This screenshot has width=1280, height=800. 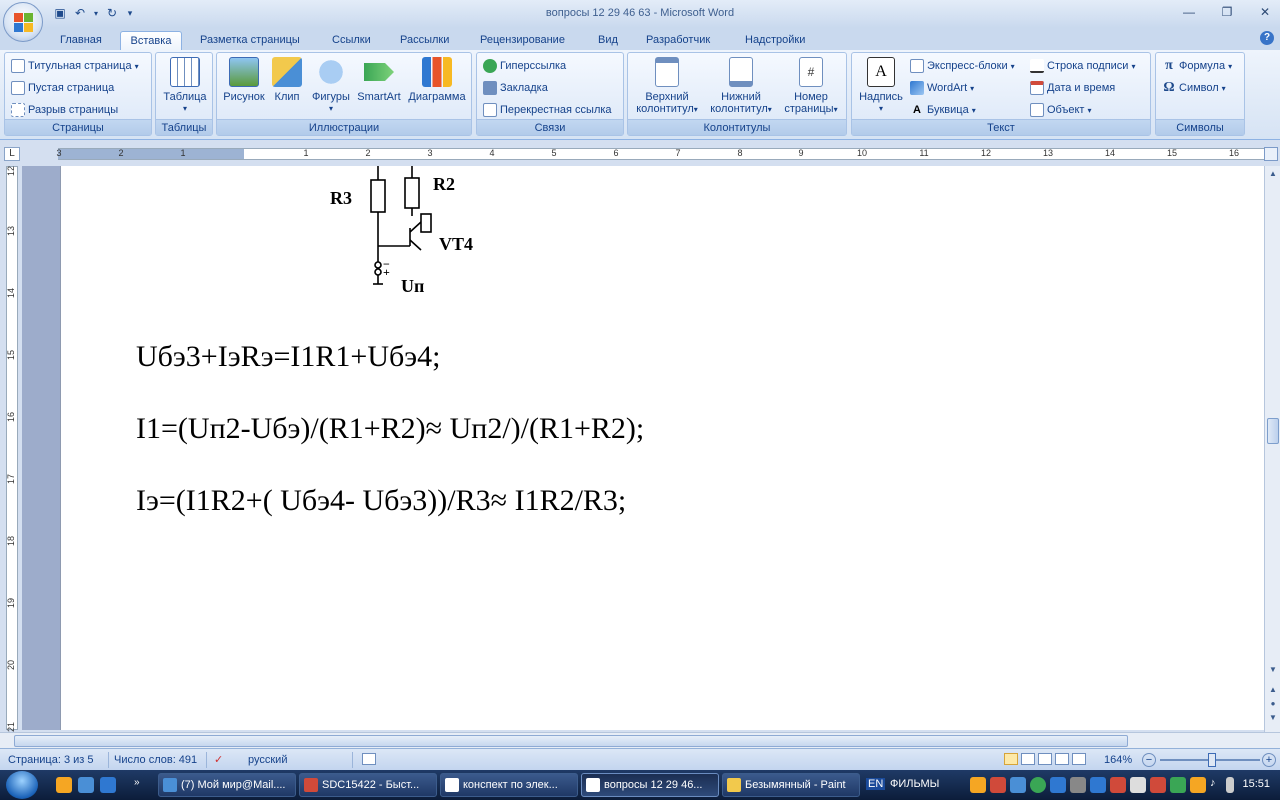 I want to click on clip-button: Клип, so click(x=287, y=80).